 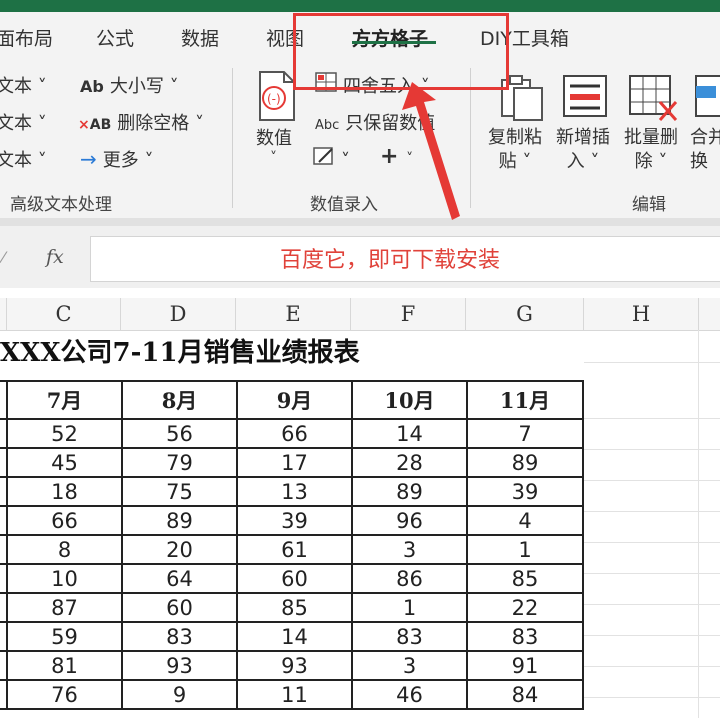 I want to click on table-cell: 7, so click(x=525, y=433).